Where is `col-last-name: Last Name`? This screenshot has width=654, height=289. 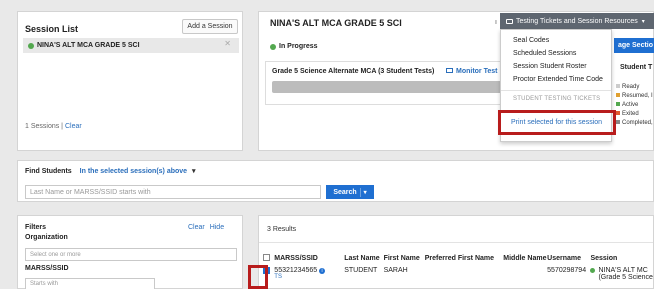
col-last-name: Last Name is located at coordinates (363, 258).